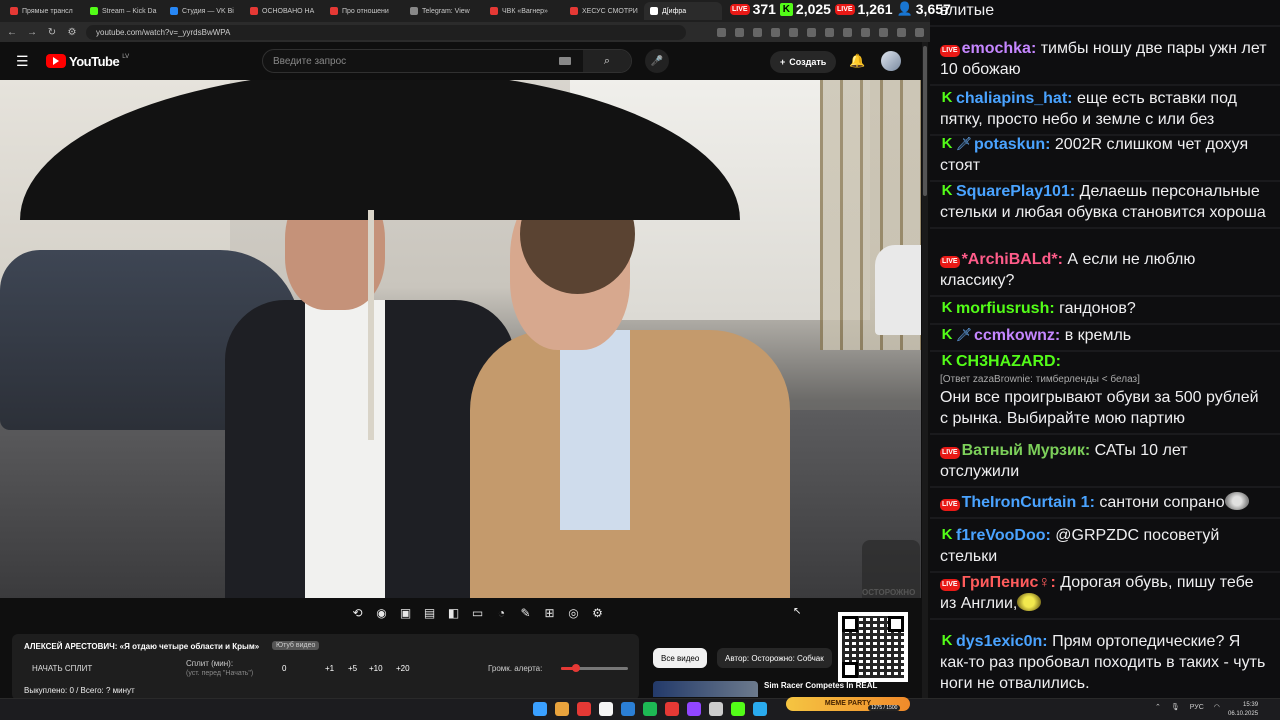 The height and width of the screenshot is (720, 1280). I want to click on alert-volume-slider, so click(594, 668).